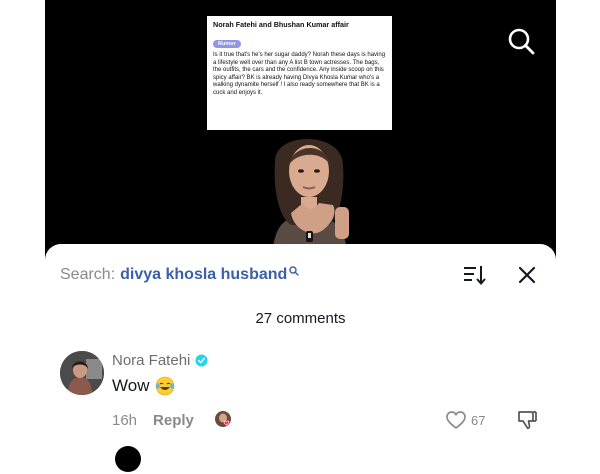 Image resolution: width=600 pixels, height=474 pixels. I want to click on comment-count: 27 comments, so click(300, 318).